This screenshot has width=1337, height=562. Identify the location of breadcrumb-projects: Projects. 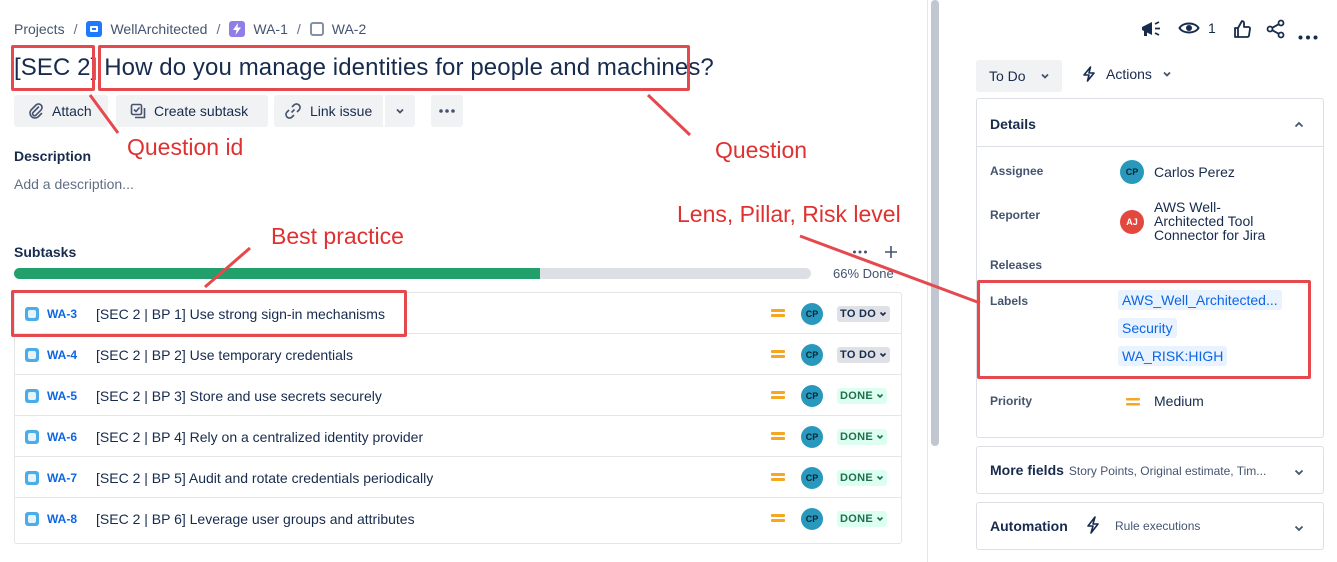
(39, 29).